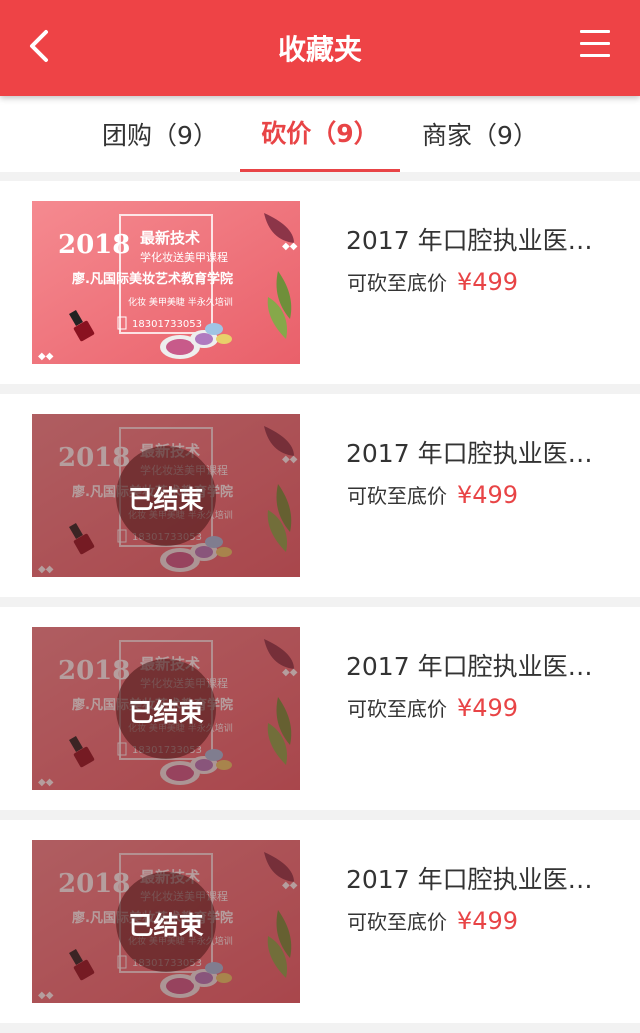  Describe the element at coordinates (320, 170) in the screenshot. I see `active-tab-indicator` at that location.